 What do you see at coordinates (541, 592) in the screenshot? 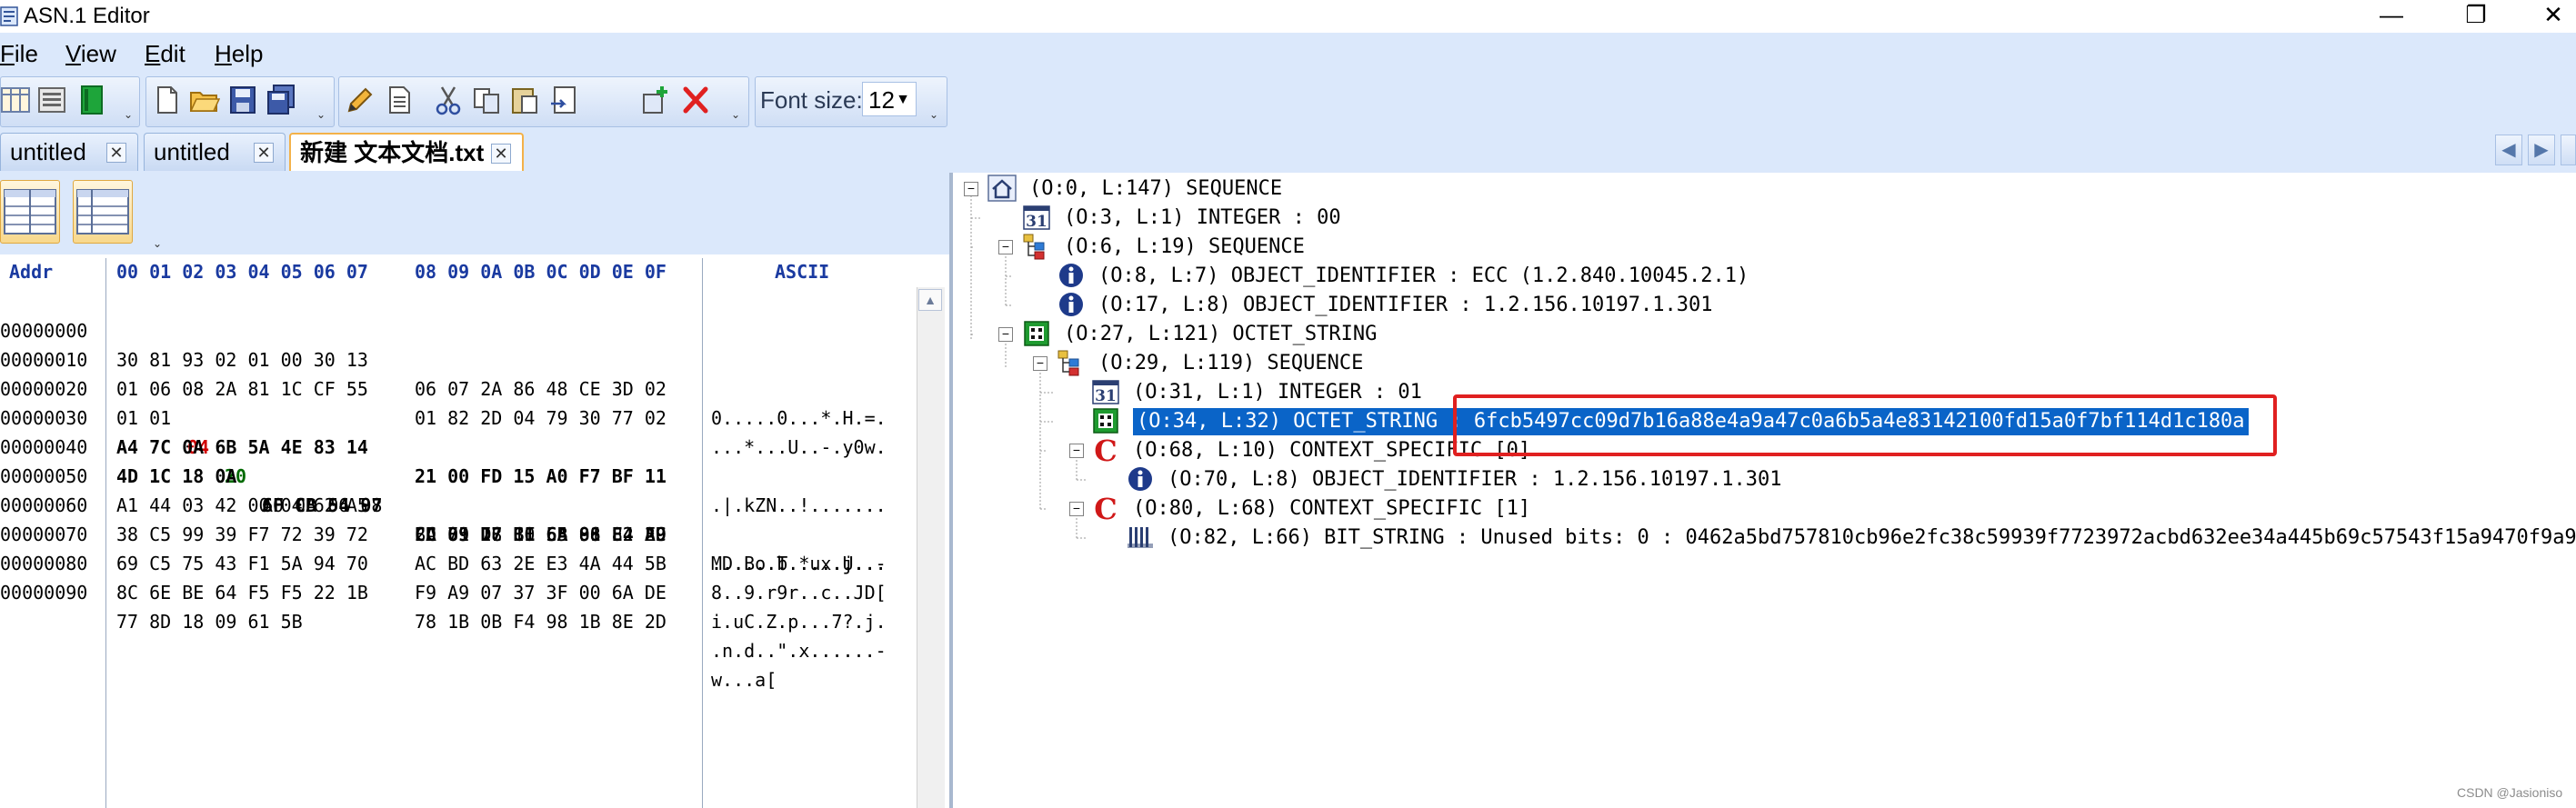
I see `hex-bytes: F9 A9 07 37 3F 00 6A DE` at bounding box center [541, 592].